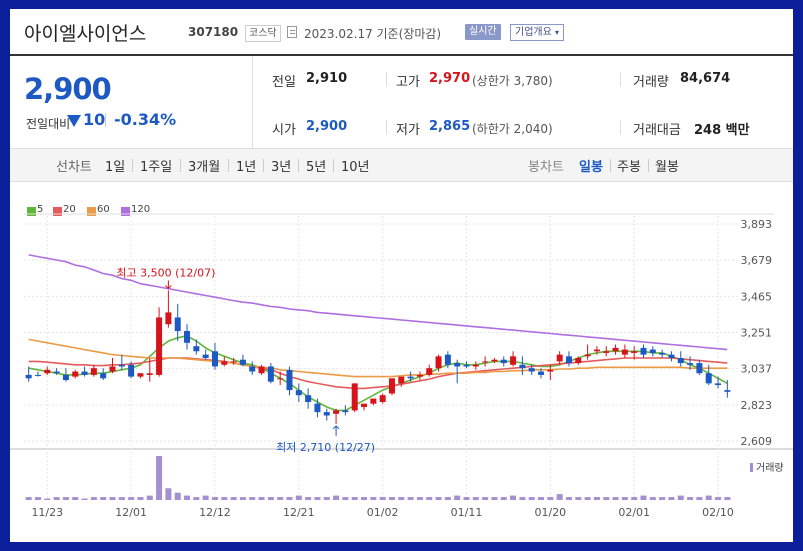 This screenshot has width=803, height=551. What do you see at coordinates (718, 512) in the screenshot?
I see `x-tick-label: 02/10` at bounding box center [718, 512].